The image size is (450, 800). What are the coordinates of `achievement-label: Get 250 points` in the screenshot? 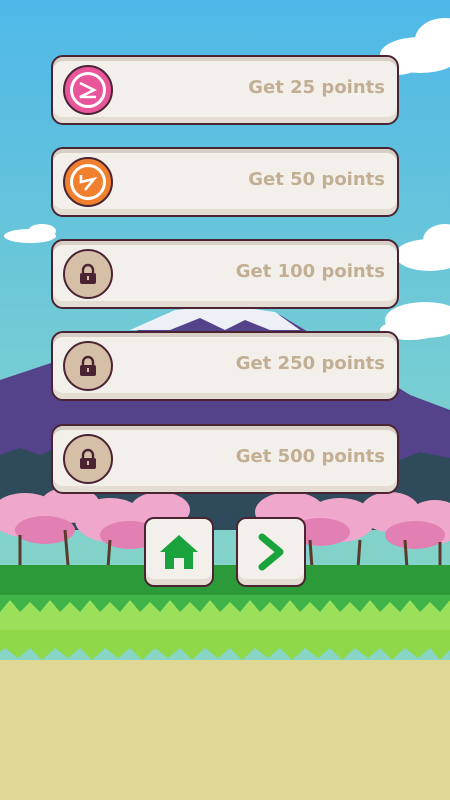 It's located at (310, 363).